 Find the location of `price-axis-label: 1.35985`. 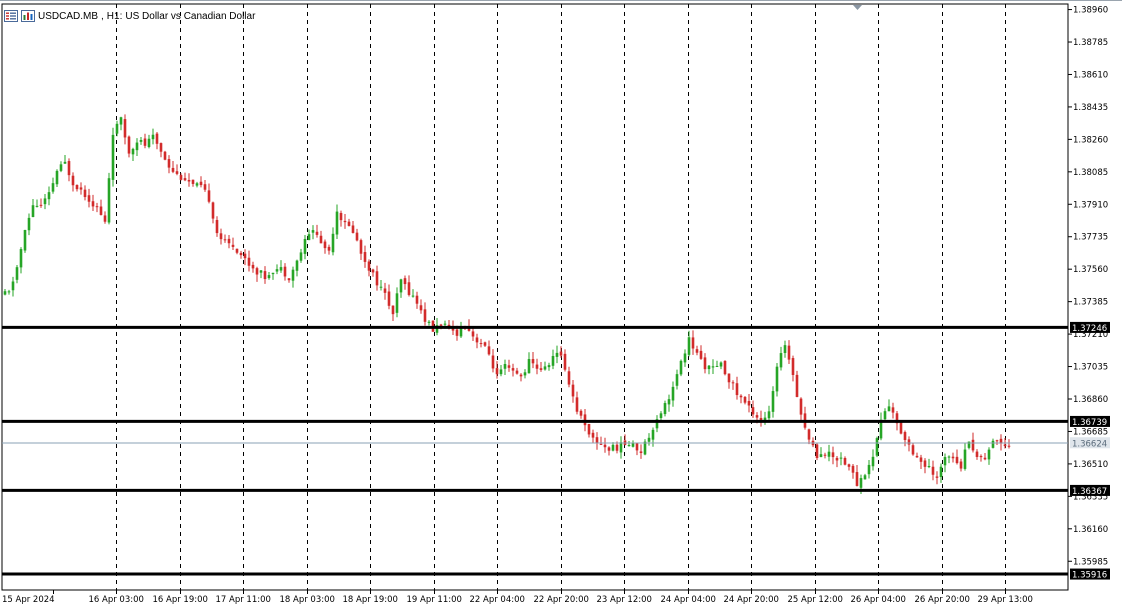

price-axis-label: 1.35985 is located at coordinates (1090, 562).